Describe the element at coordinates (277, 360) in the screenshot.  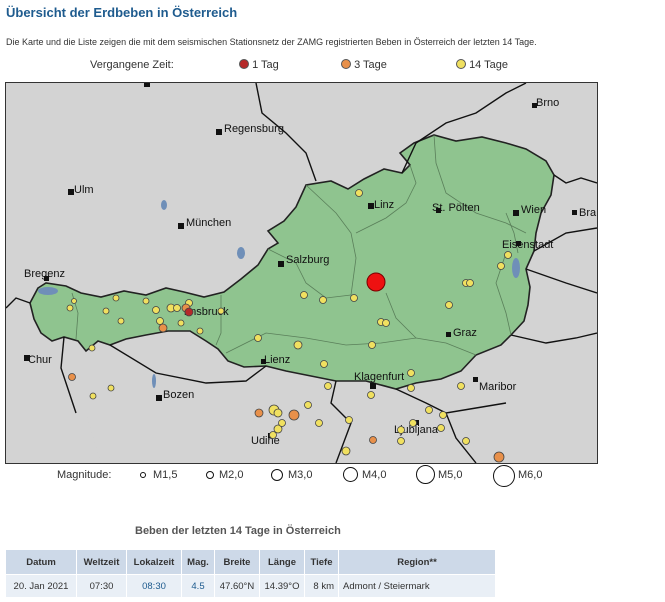
I see `city-label: Lienz` at that location.